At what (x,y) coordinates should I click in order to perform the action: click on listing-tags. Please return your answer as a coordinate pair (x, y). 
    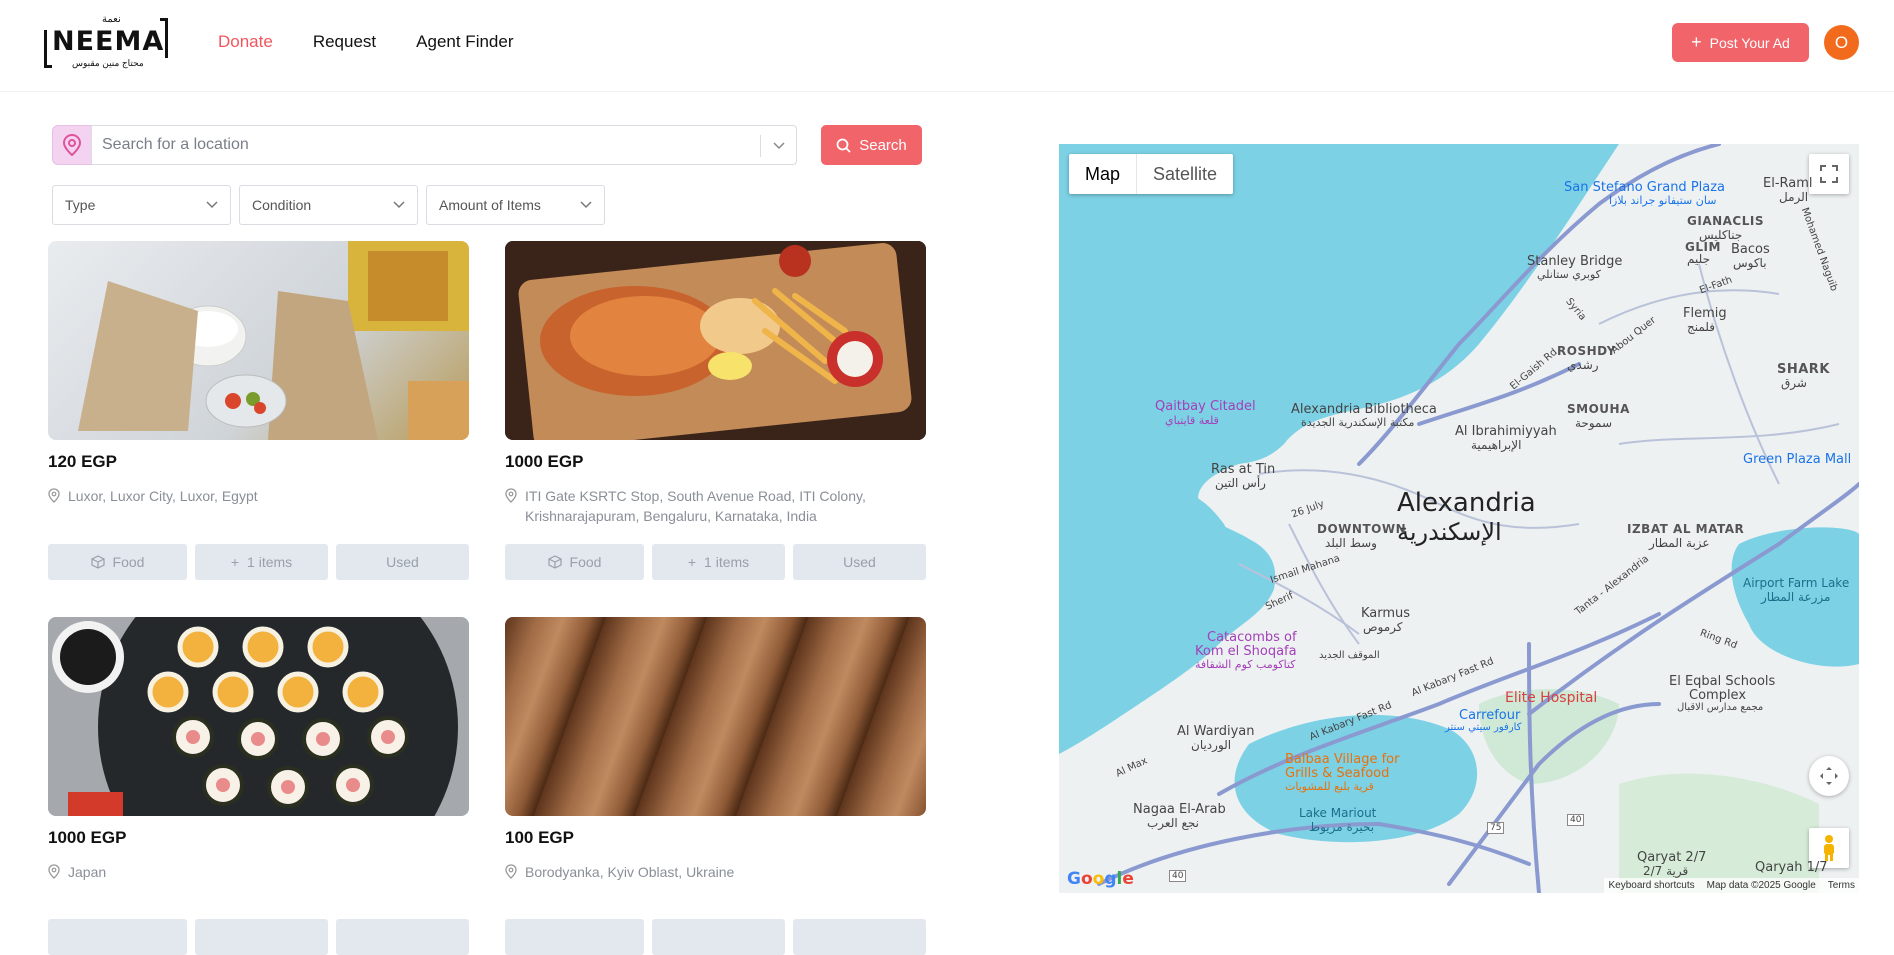
    Looking at the image, I should click on (715, 937).